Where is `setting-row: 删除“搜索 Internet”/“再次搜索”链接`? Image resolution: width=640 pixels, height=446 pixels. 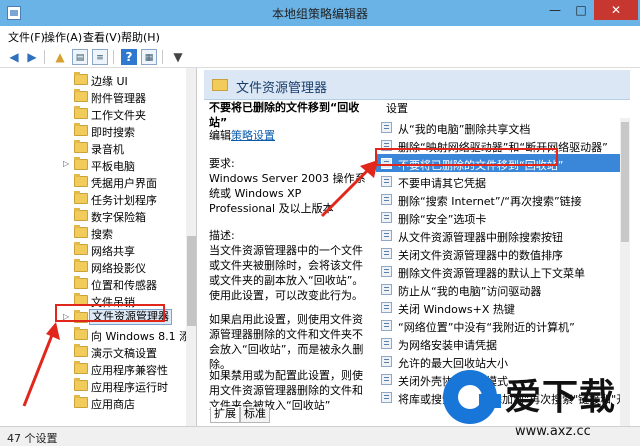
setting-row: 删除“搜索 Internet”/“再次搜索”链接 is located at coordinates (498, 199).